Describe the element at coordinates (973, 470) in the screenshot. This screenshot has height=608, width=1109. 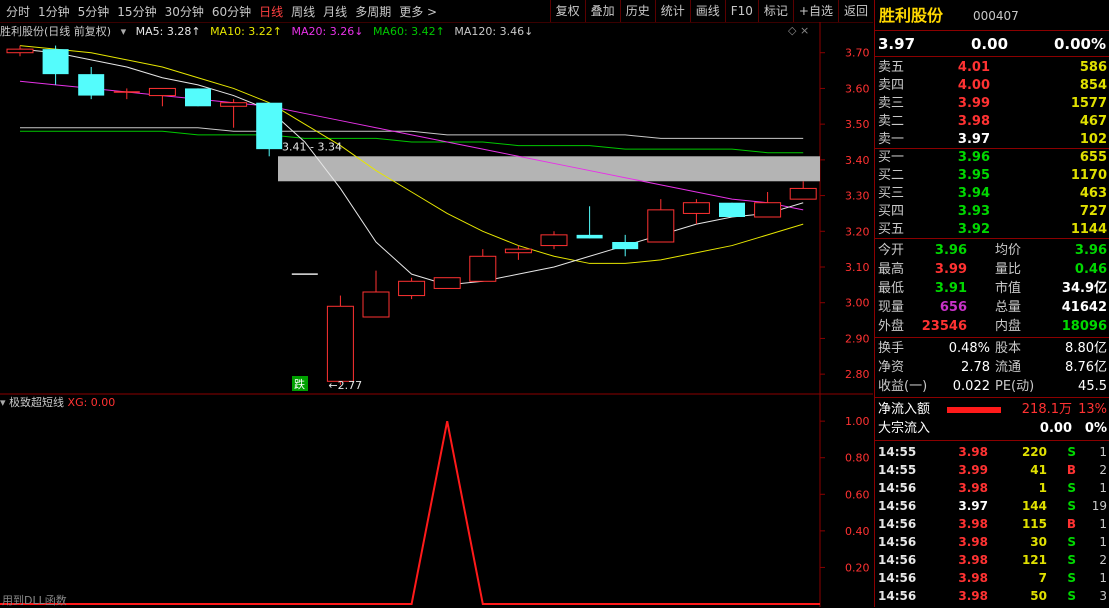
I see `tick-price: 3.99` at that location.